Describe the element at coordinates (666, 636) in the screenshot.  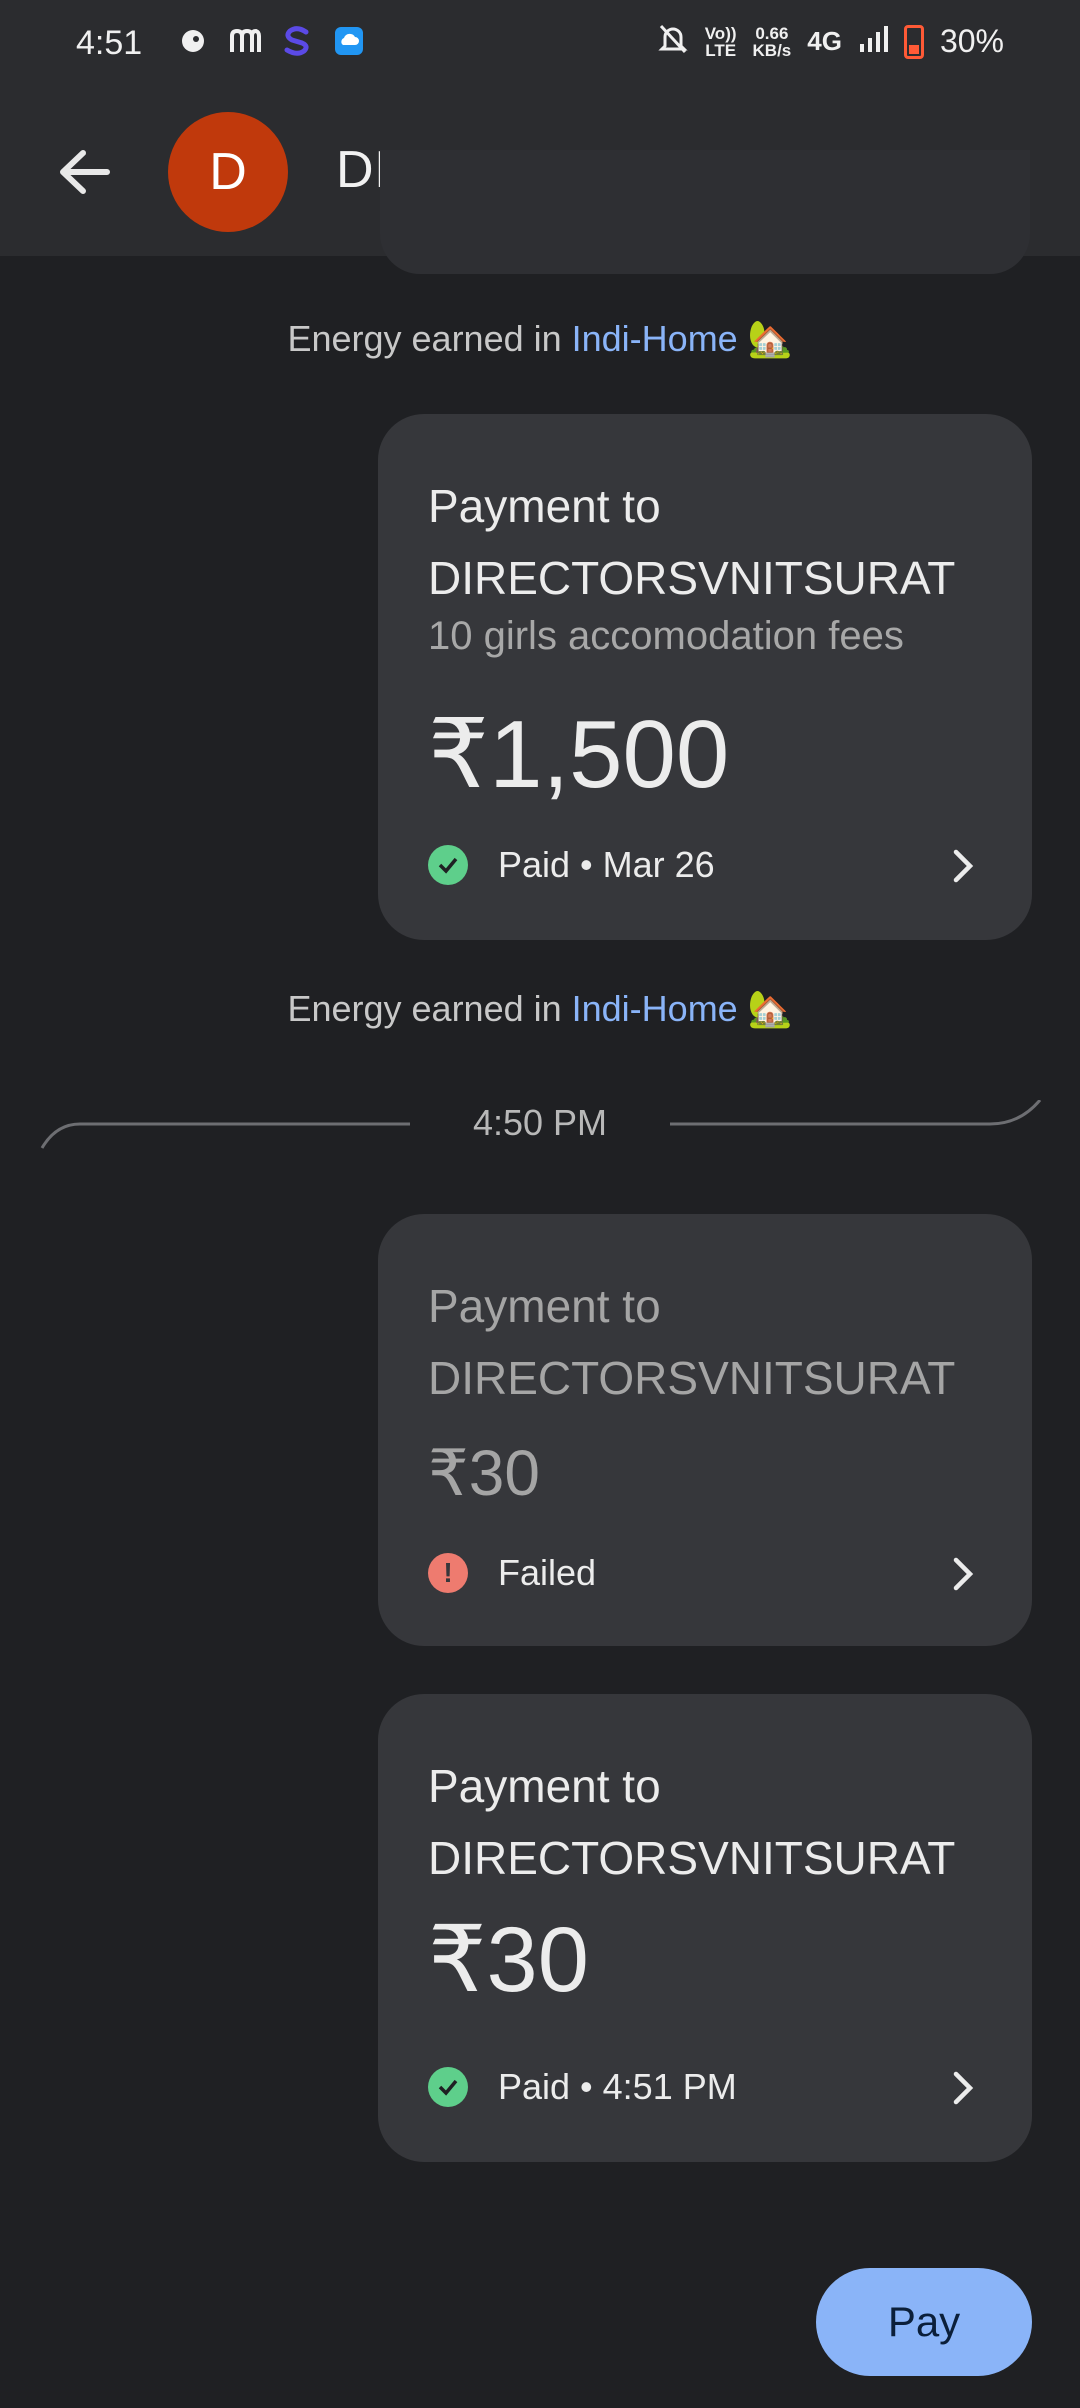
I see `payment-note: 10 girls accomodation fees` at that location.